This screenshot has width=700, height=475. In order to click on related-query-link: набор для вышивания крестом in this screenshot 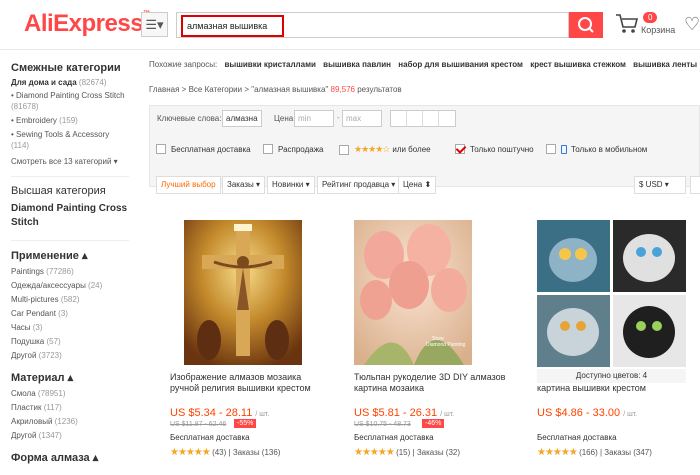, I will do `click(460, 64)`.